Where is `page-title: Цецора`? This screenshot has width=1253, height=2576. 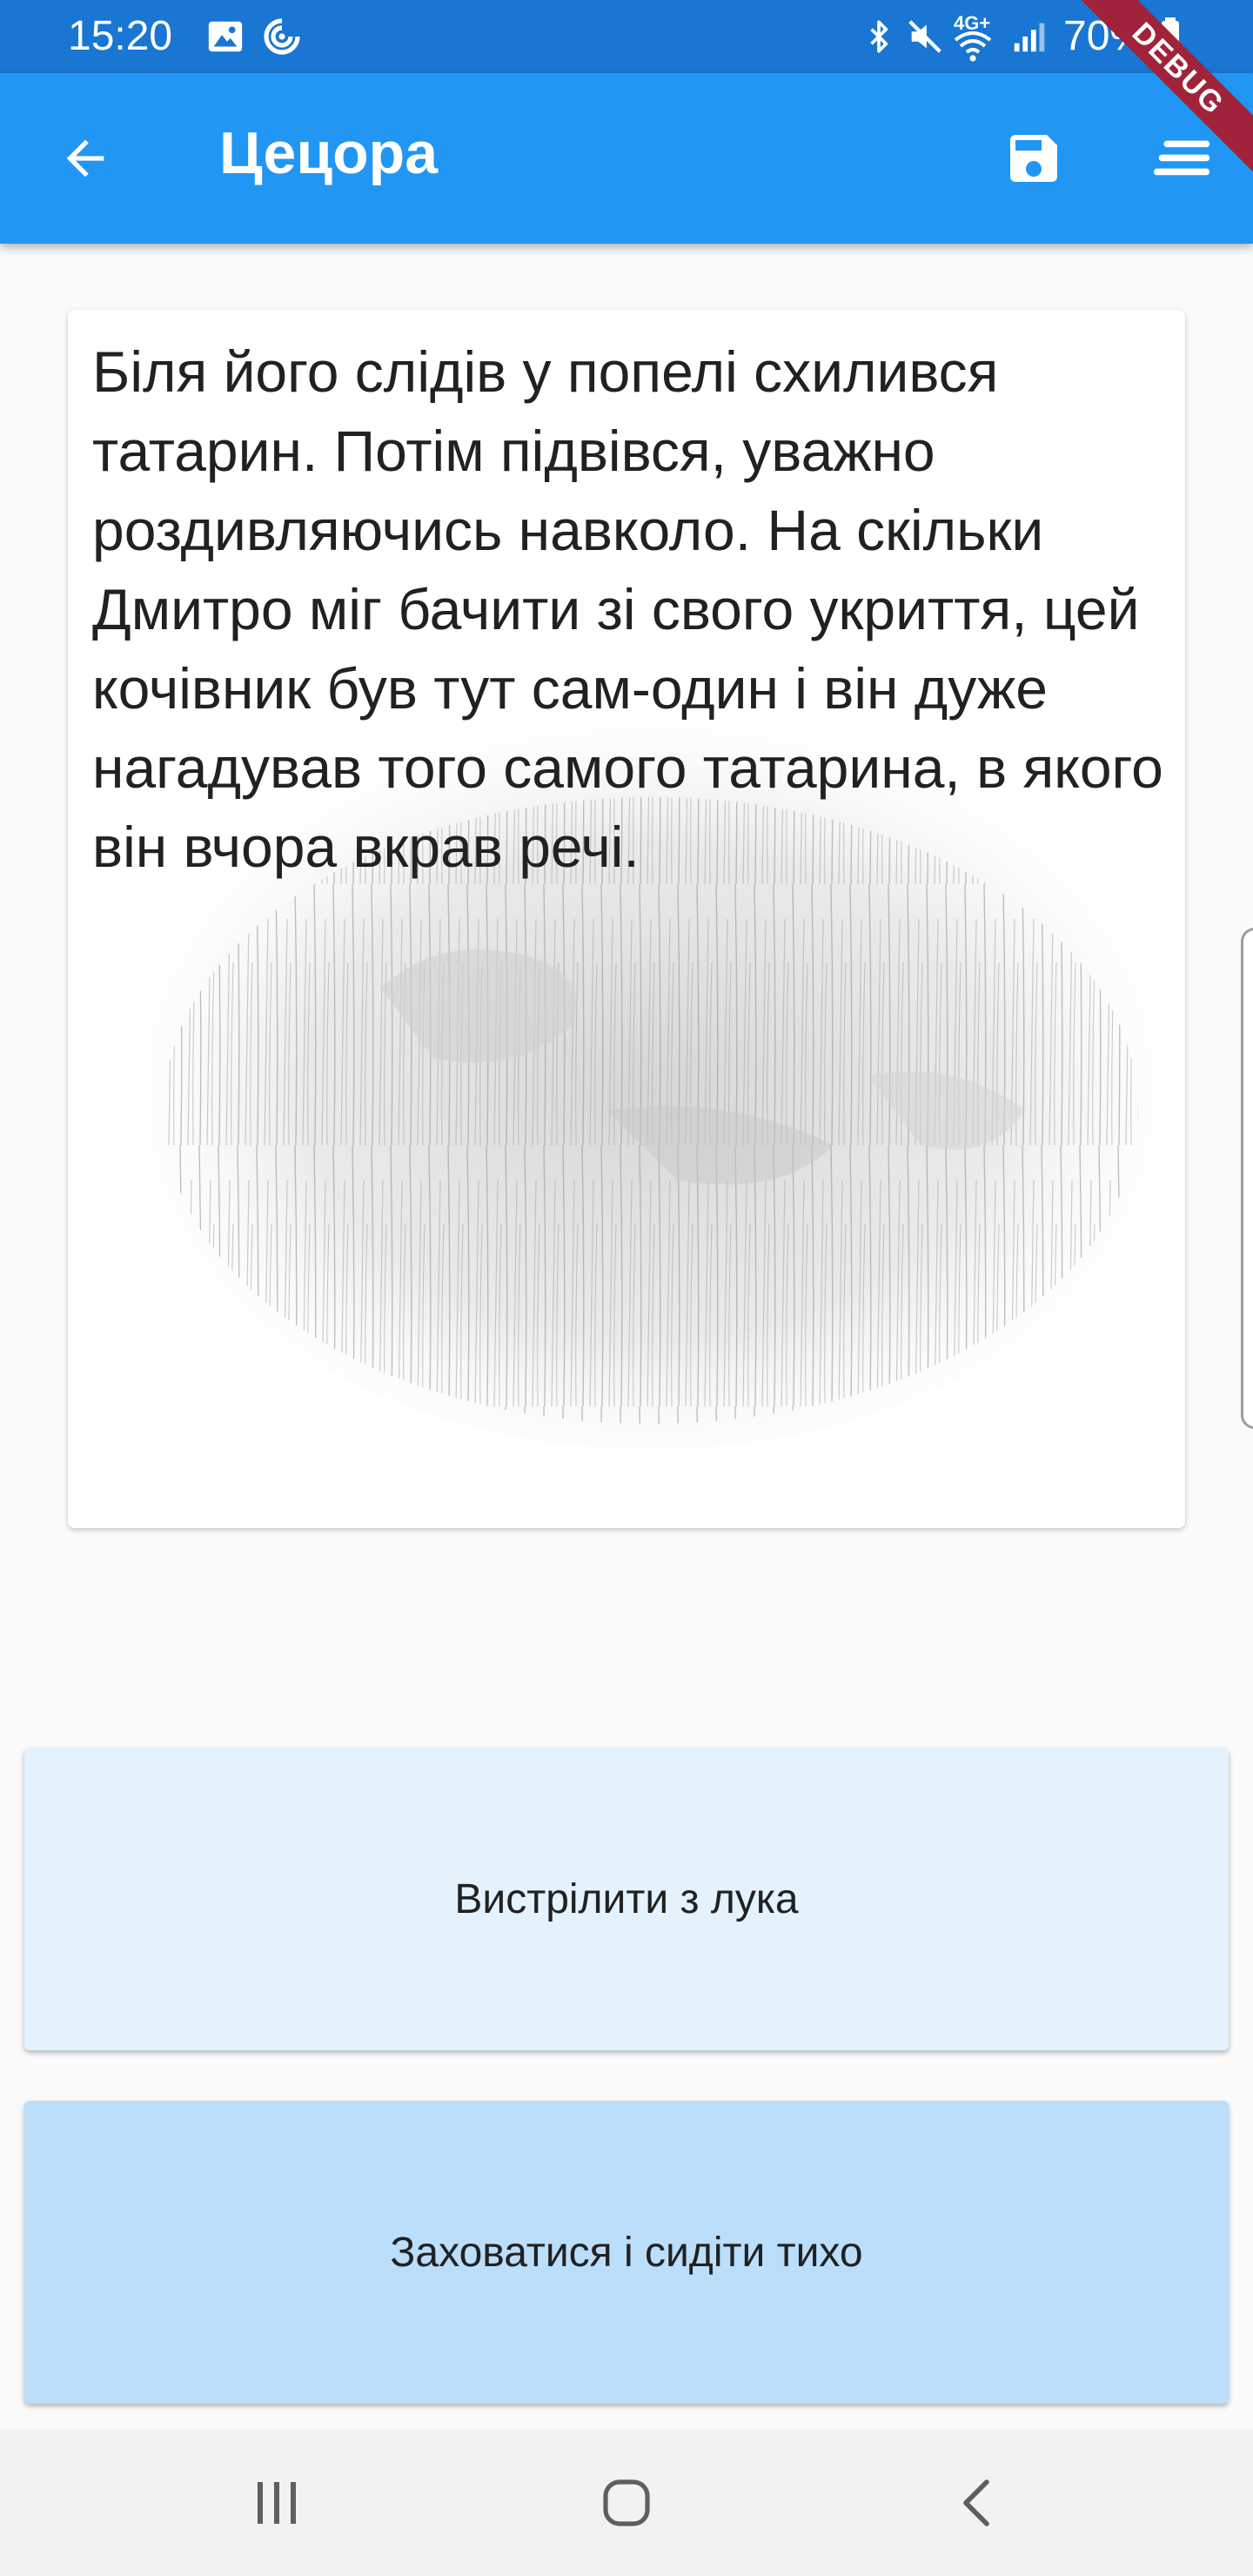
page-title: Цецора is located at coordinates (329, 153).